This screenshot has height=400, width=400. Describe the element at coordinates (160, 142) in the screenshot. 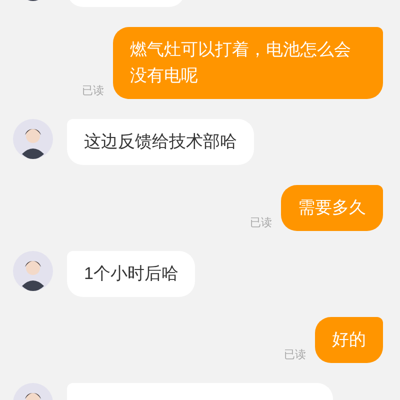

I see `message-bubble: 这边反馈给技术部哈` at that location.